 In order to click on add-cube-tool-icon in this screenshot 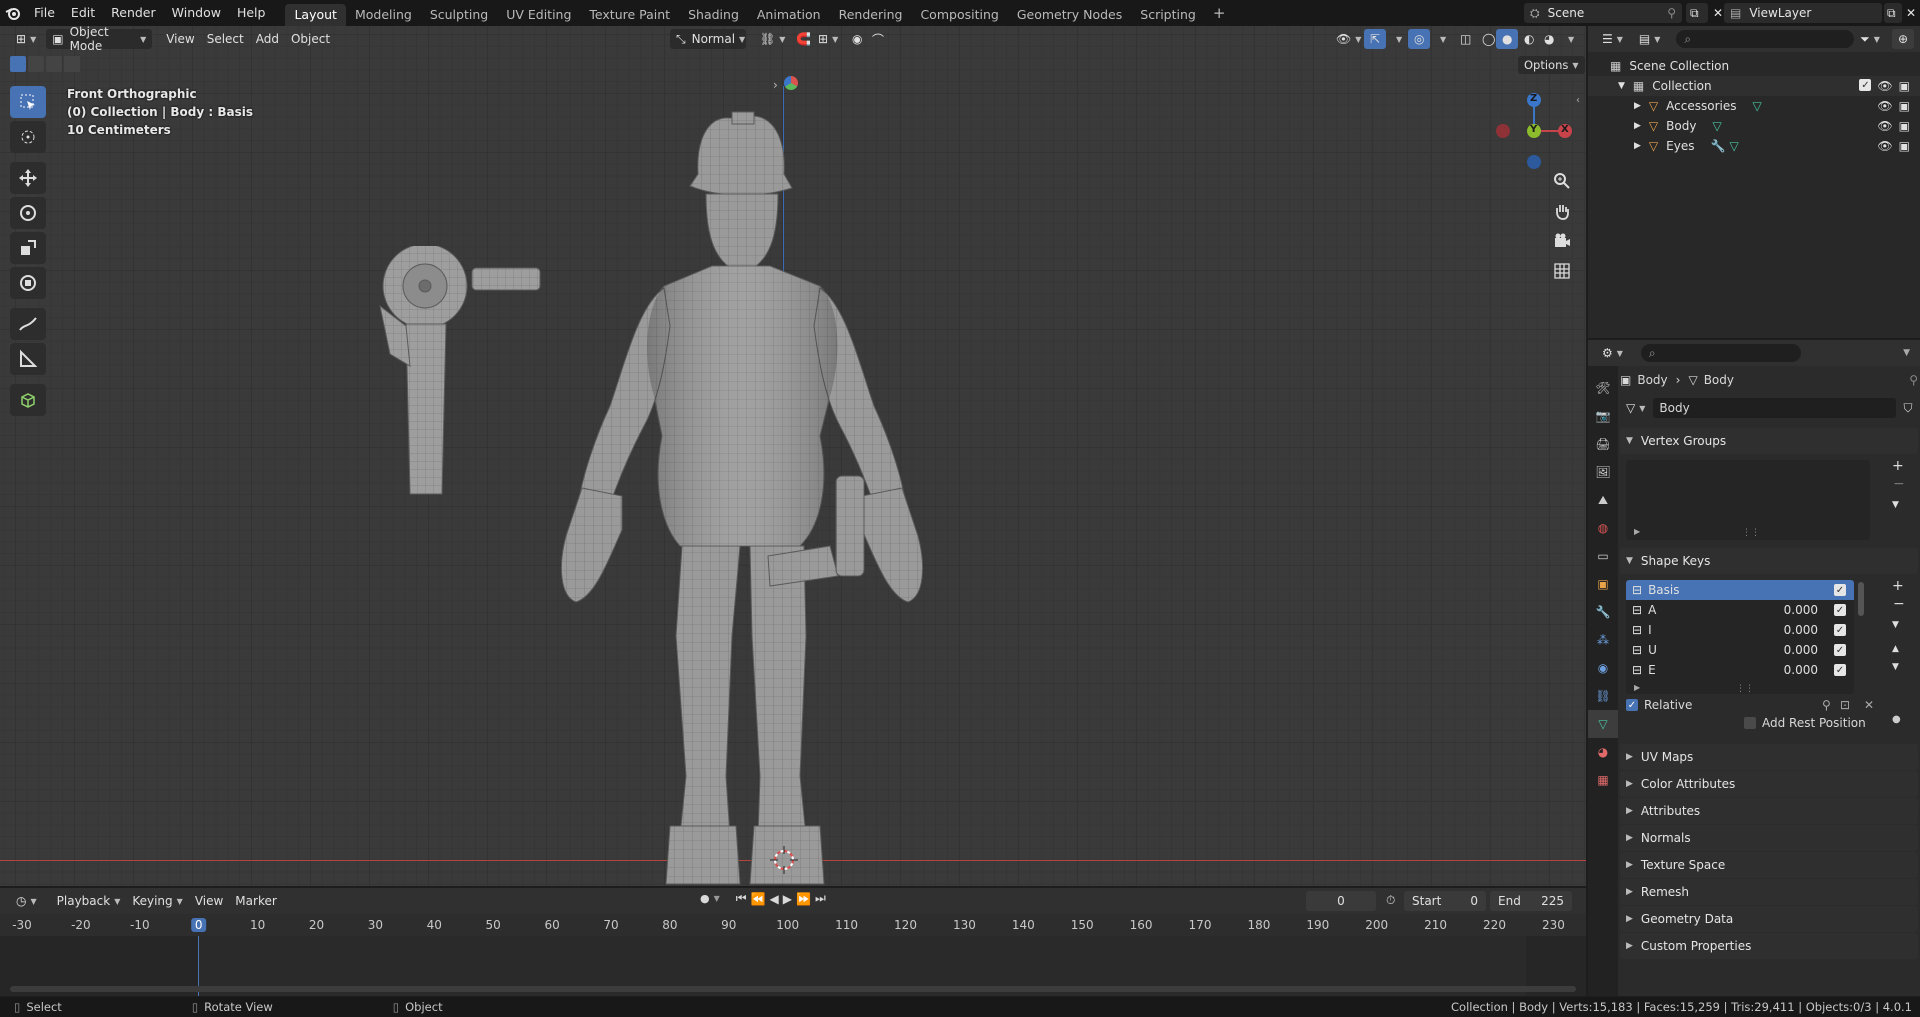, I will do `click(28, 400)`.